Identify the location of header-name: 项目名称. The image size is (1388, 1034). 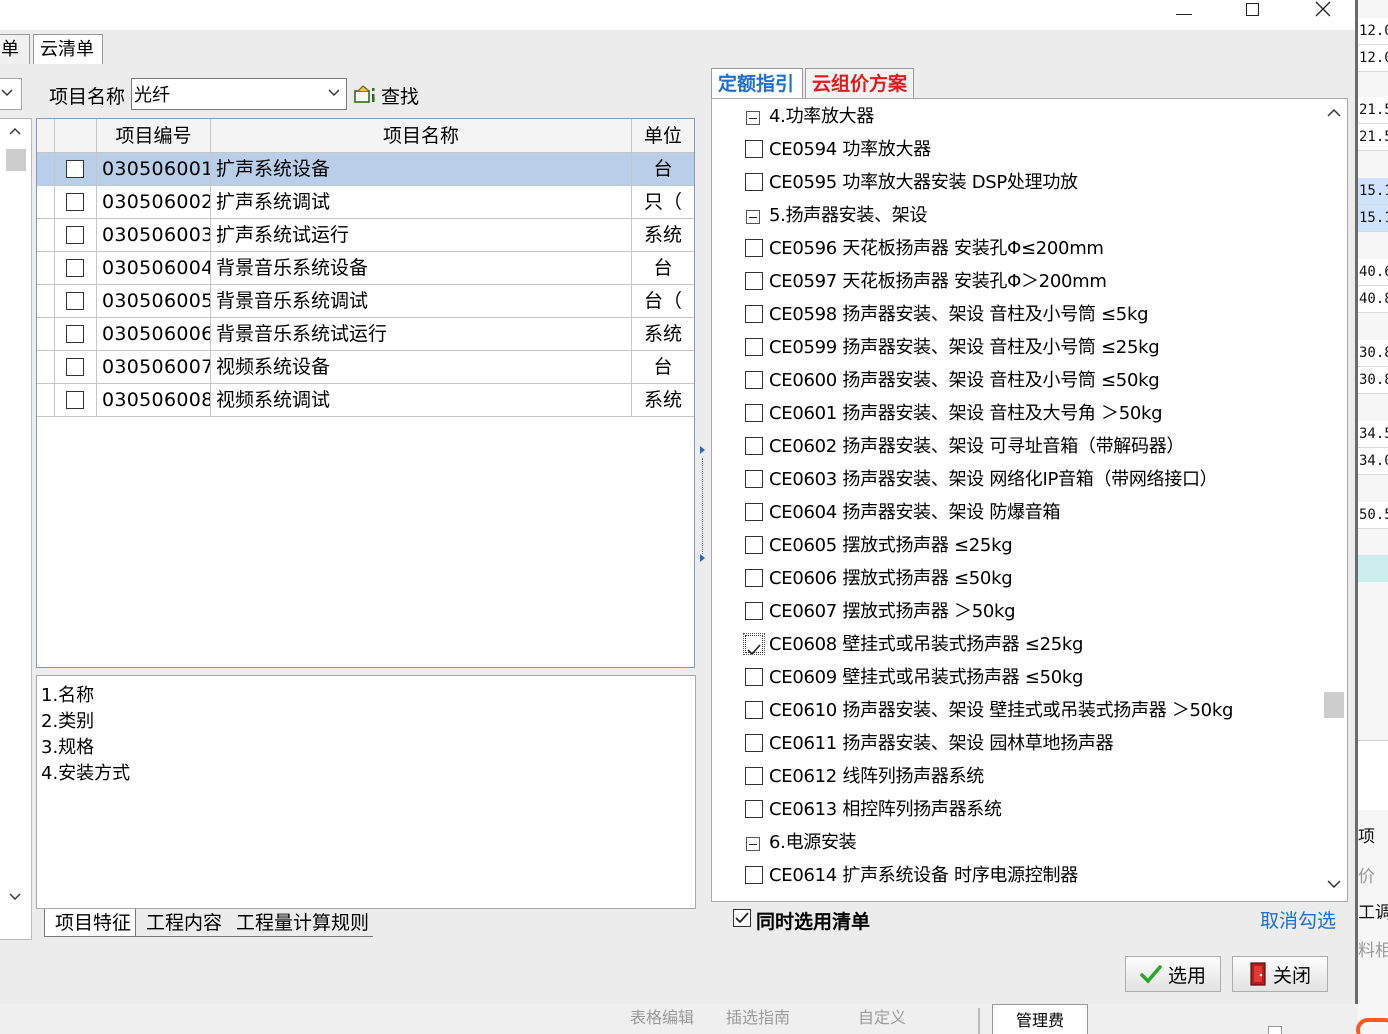
(421, 136).